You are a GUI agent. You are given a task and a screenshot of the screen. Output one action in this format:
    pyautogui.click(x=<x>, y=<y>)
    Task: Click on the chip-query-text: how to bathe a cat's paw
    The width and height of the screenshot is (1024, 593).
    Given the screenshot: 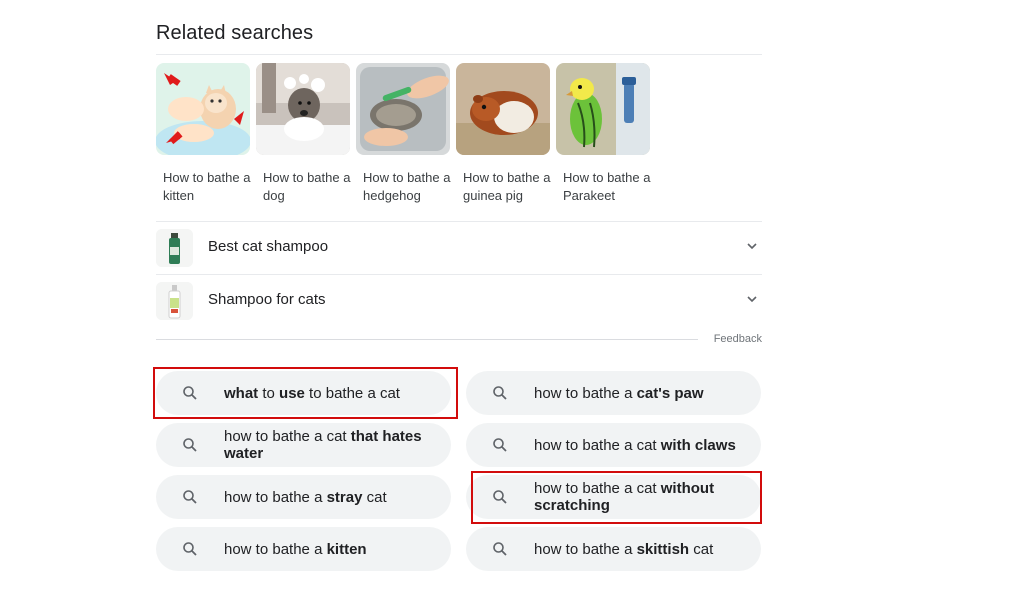 What is the action you would take?
    pyautogui.click(x=619, y=393)
    